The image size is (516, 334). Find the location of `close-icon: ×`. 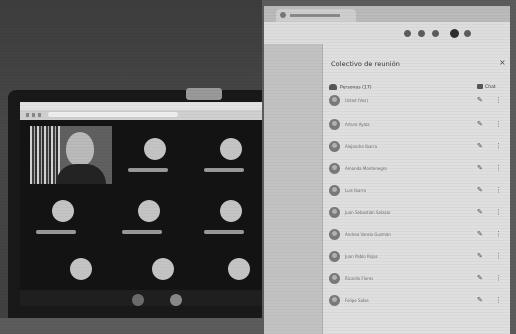

close-icon: × is located at coordinates (502, 62).